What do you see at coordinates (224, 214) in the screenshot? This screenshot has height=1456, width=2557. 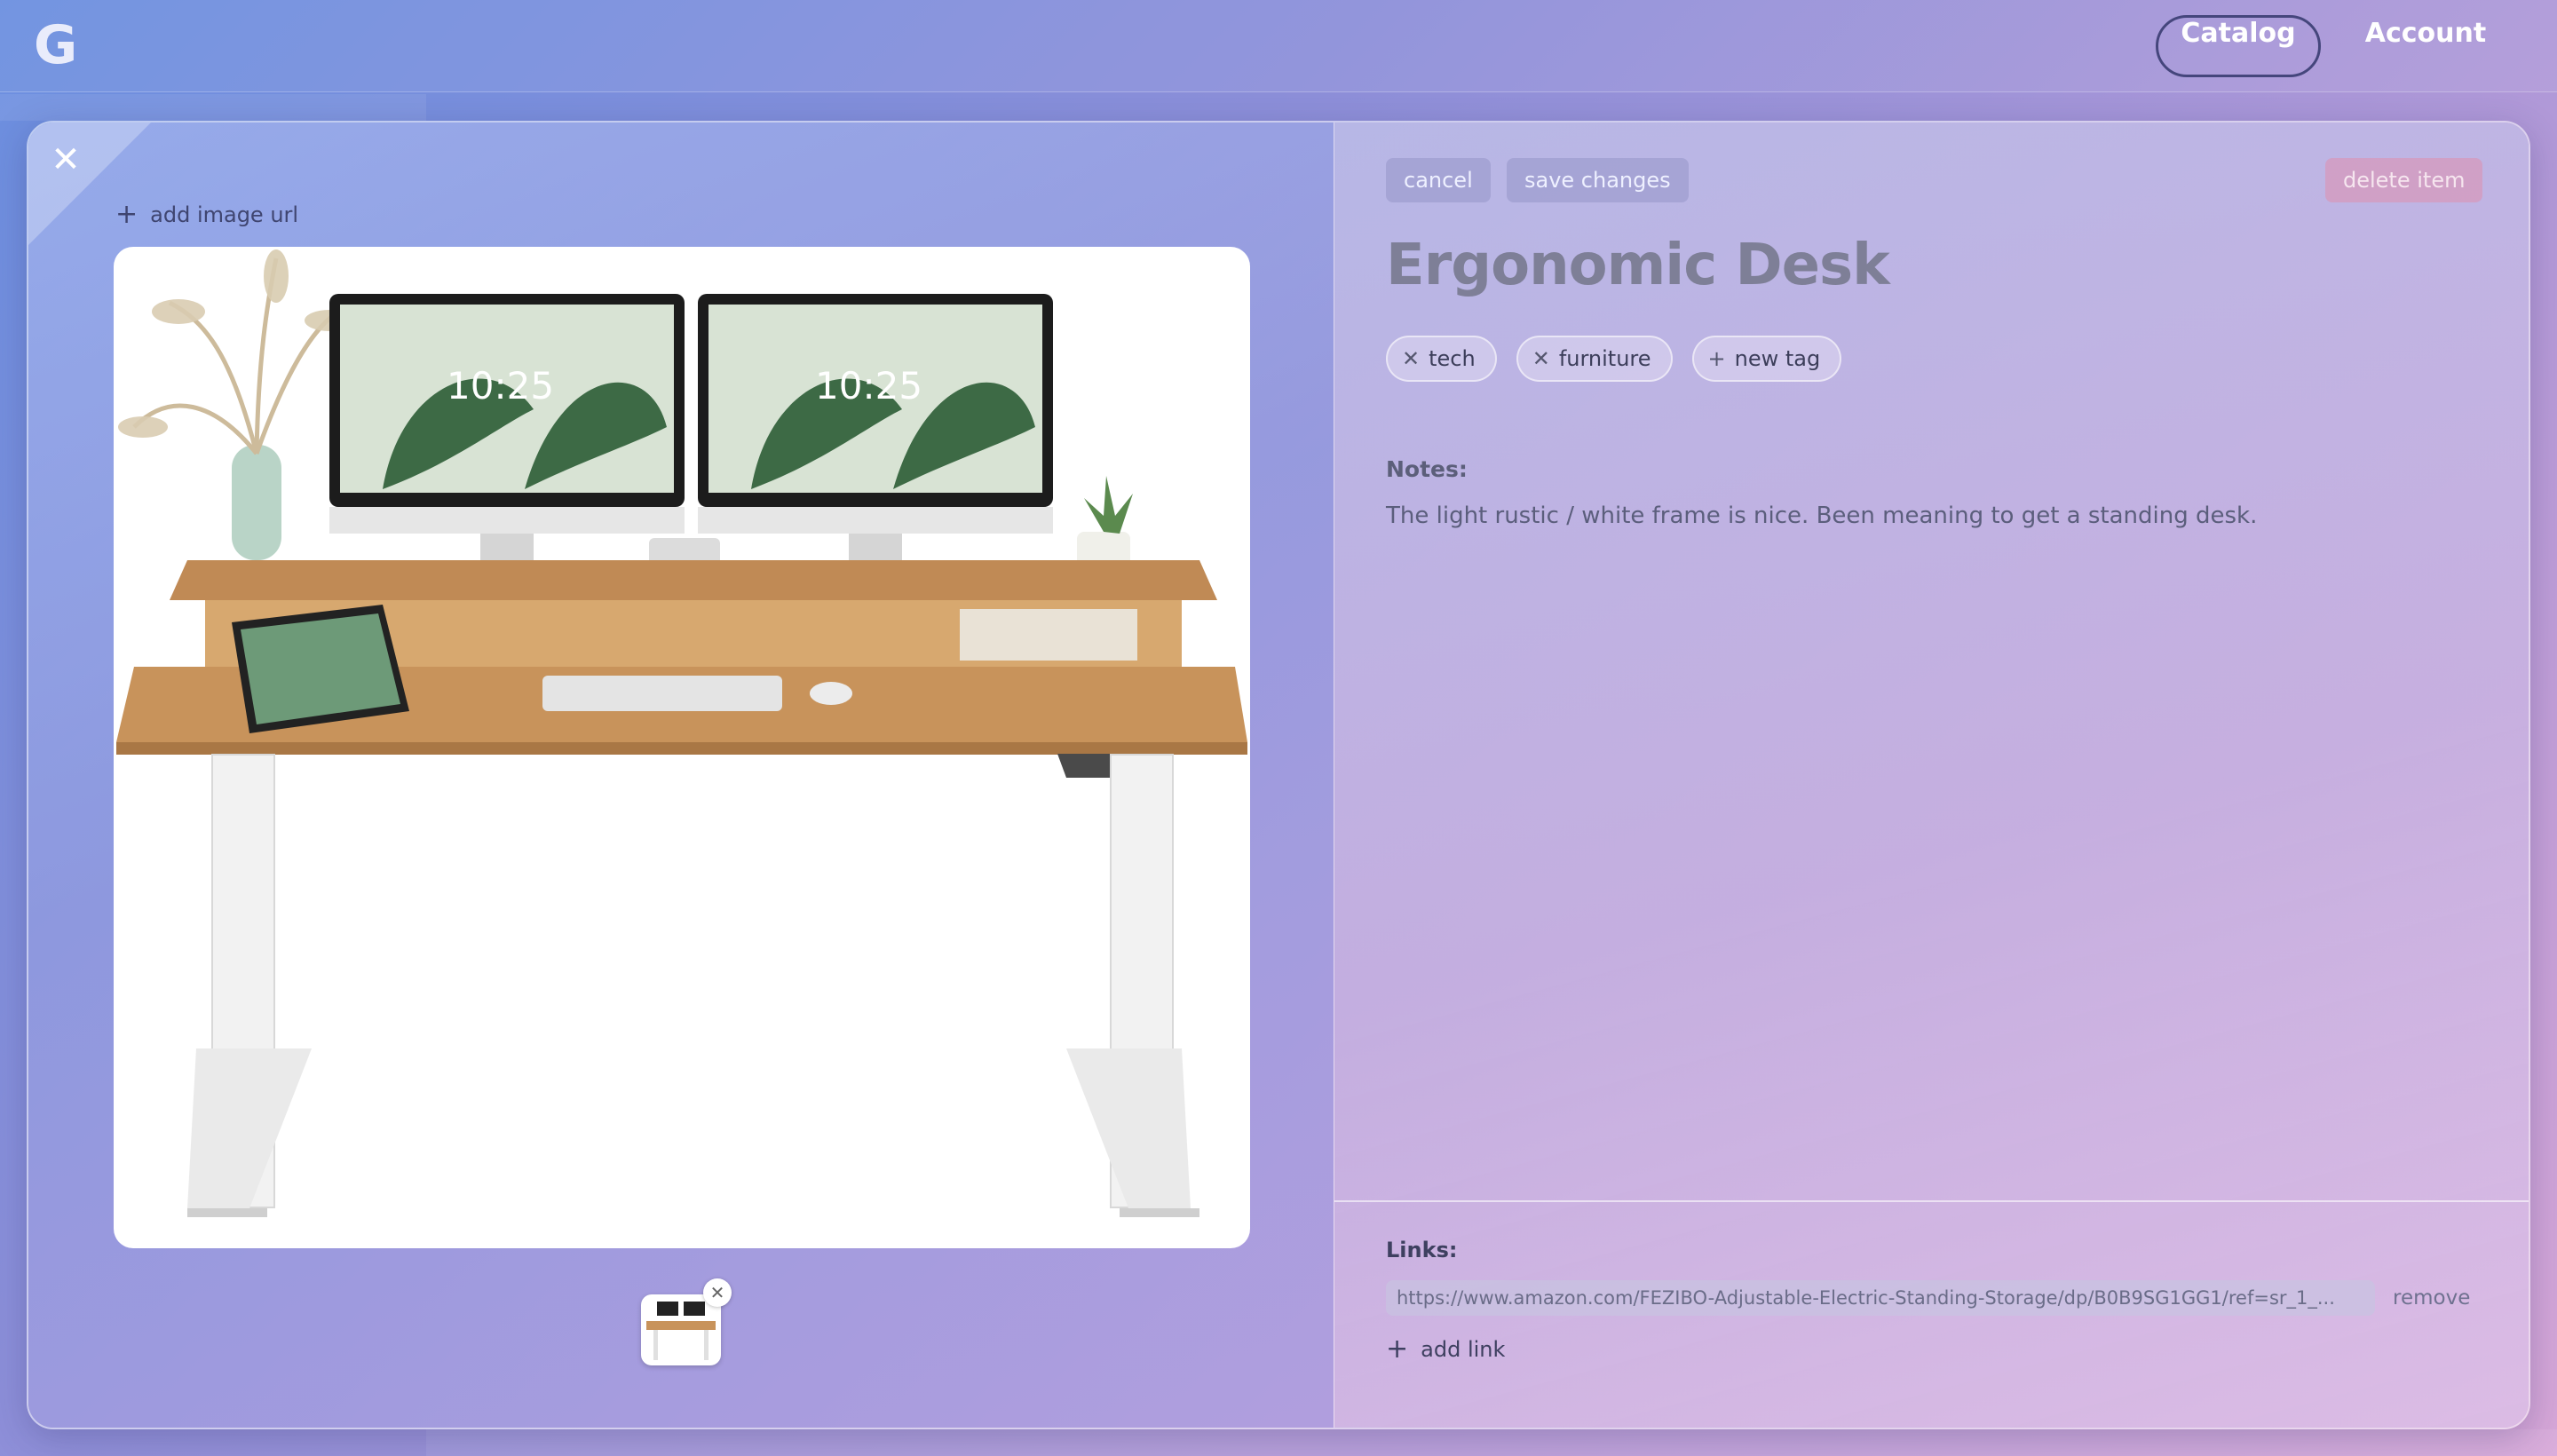 I see `add-image-url-label: add image url` at bounding box center [224, 214].